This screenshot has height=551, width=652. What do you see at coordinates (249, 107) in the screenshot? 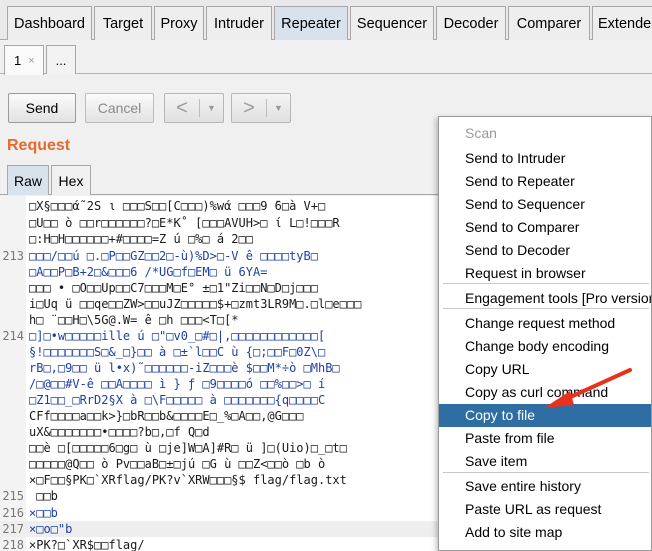
I see `chevron-right-icon: >` at bounding box center [249, 107].